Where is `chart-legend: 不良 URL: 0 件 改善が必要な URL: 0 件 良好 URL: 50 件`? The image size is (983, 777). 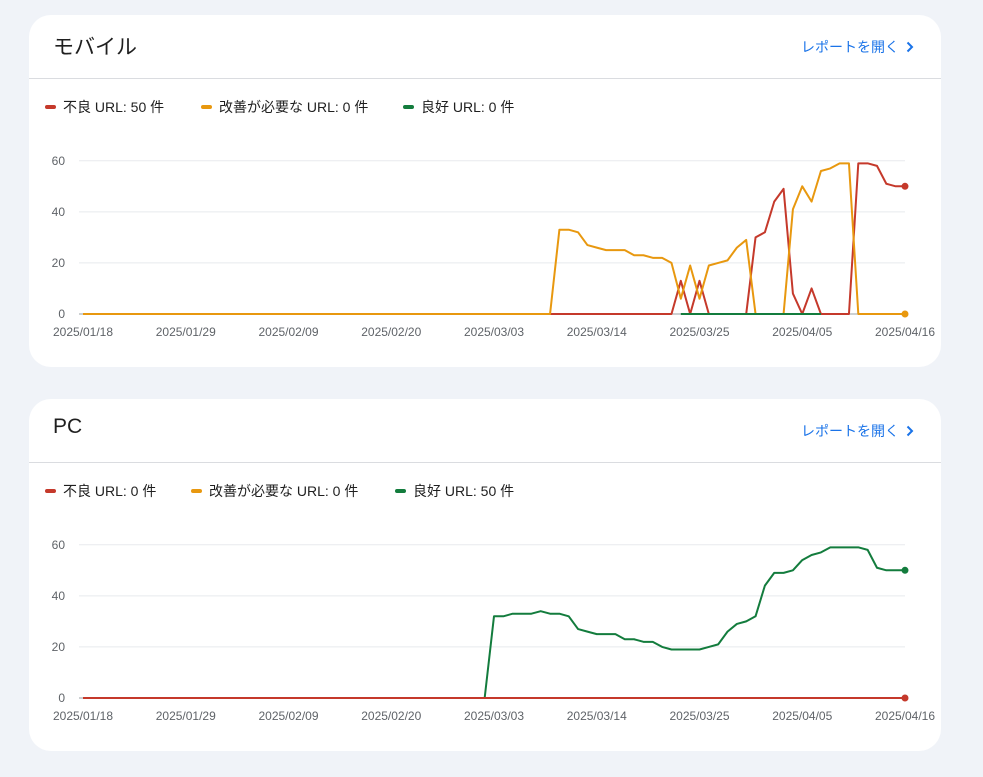
chart-legend: 不良 URL: 0 件 改善が必要な URL: 0 件 良好 URL: 50 件 is located at coordinates (279, 491).